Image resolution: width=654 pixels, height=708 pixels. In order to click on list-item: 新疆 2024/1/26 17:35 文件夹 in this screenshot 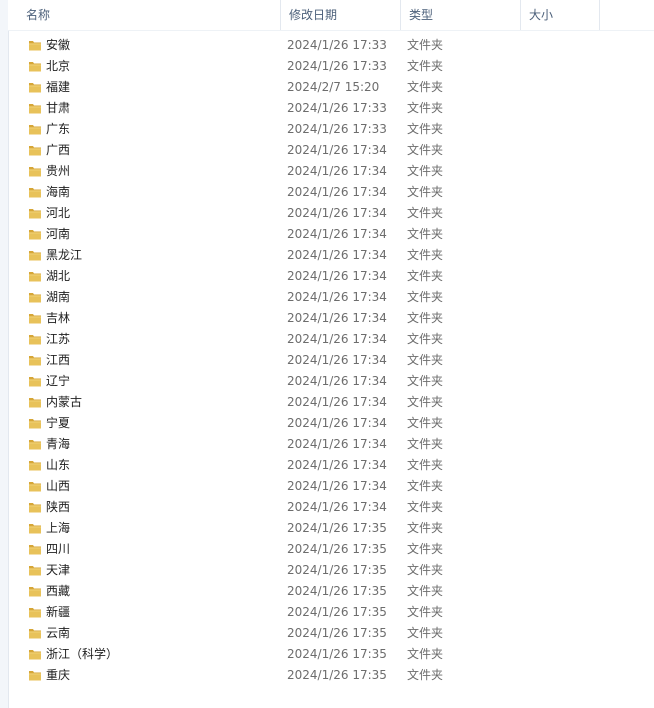, I will do `click(331, 612)`.